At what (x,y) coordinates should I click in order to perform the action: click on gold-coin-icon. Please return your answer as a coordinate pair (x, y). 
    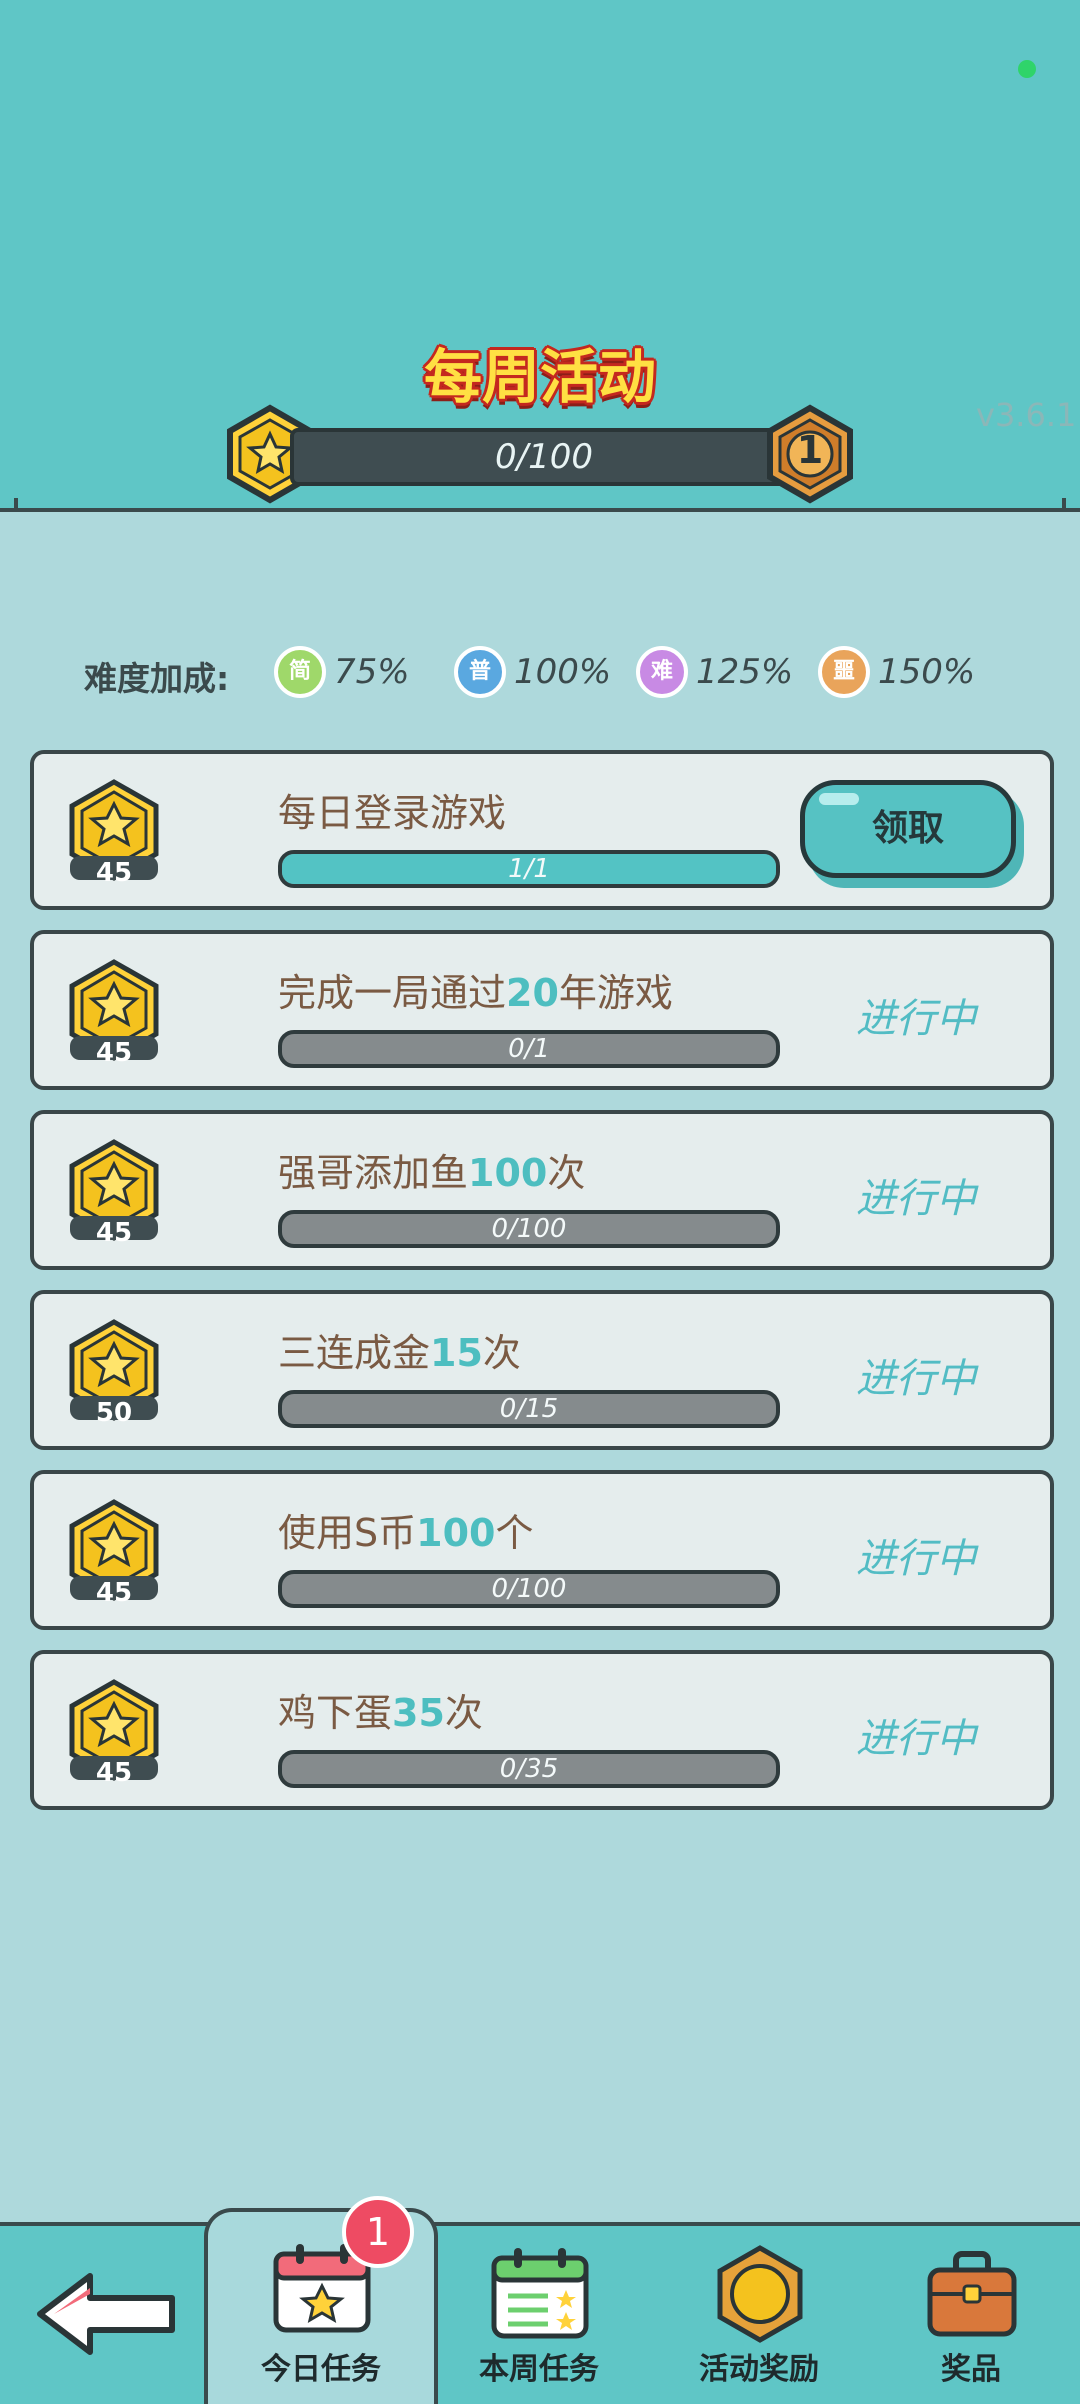
    Looking at the image, I should click on (760, 2294).